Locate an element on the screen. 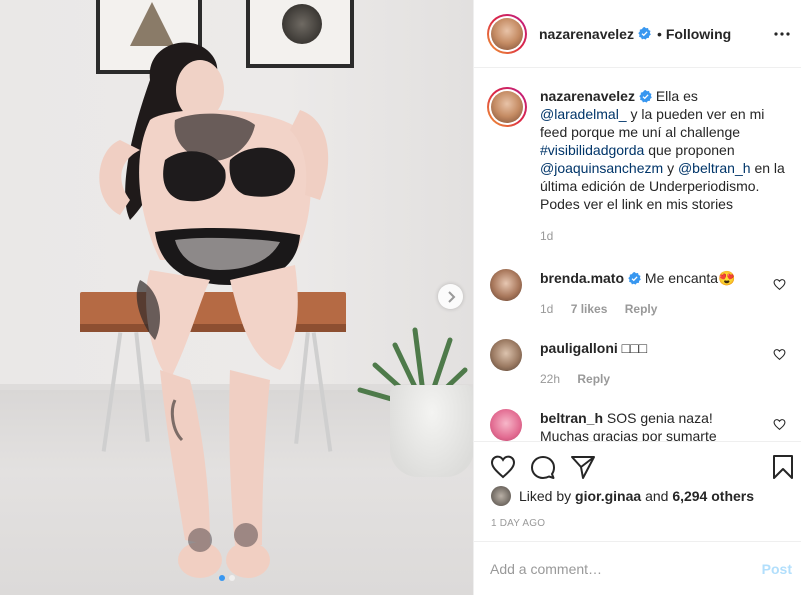  likes-others-link: 6,294 others is located at coordinates (713, 496).